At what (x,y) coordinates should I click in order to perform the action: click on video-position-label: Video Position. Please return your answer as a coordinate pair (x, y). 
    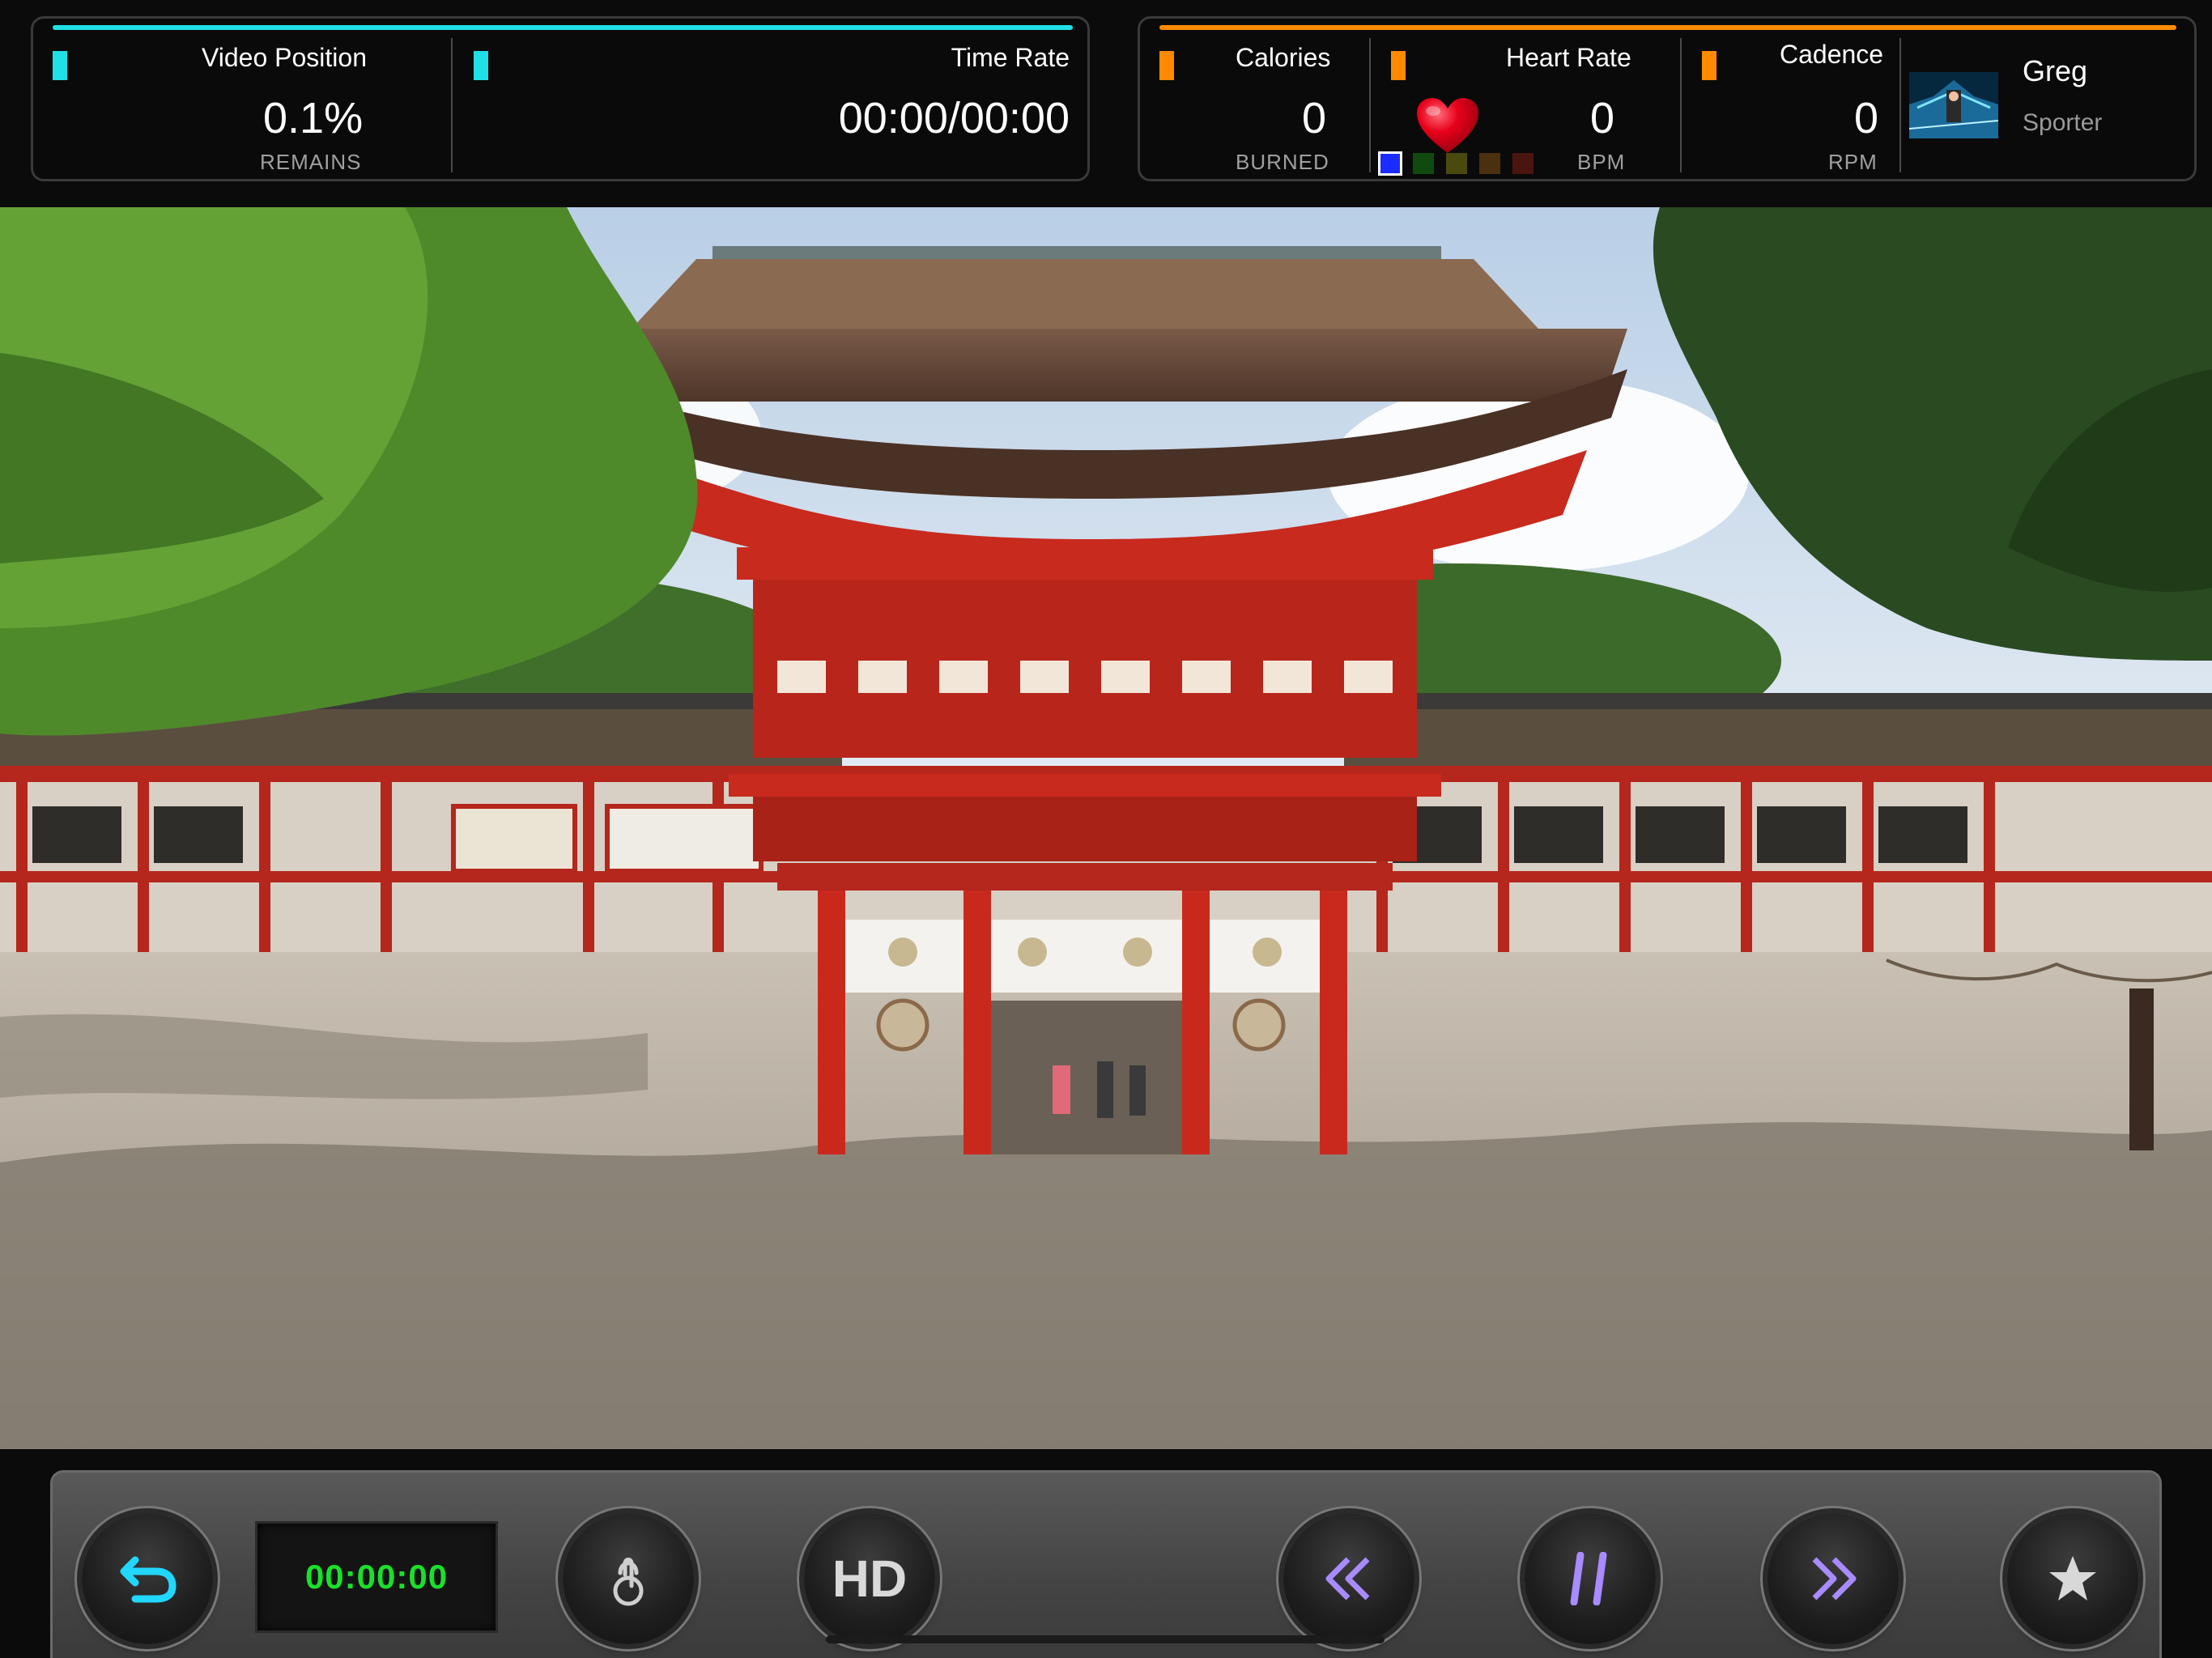
    Looking at the image, I should click on (284, 57).